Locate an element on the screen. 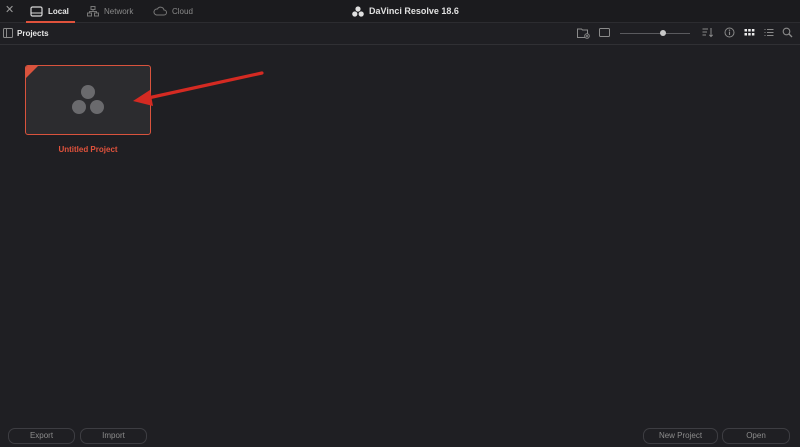 The height and width of the screenshot is (447, 800). tab-local: Local is located at coordinates (50, 11).